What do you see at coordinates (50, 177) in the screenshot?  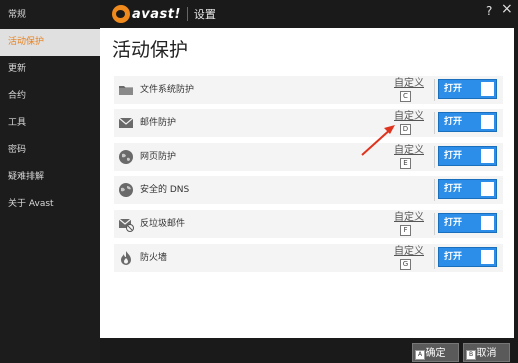 I see `sidebar-item-troubleshooting: 疑难排解` at bounding box center [50, 177].